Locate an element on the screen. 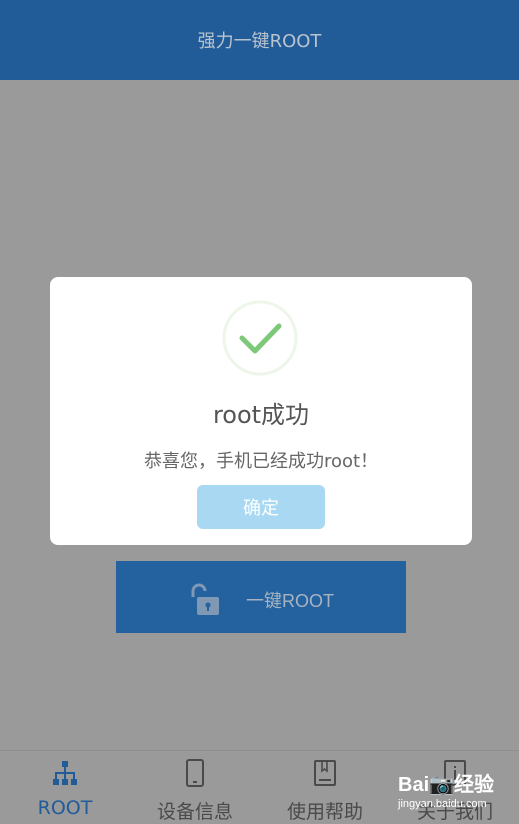 This screenshot has width=519, height=824. nav-tab-device-info: 设备信息 is located at coordinates (195, 787).